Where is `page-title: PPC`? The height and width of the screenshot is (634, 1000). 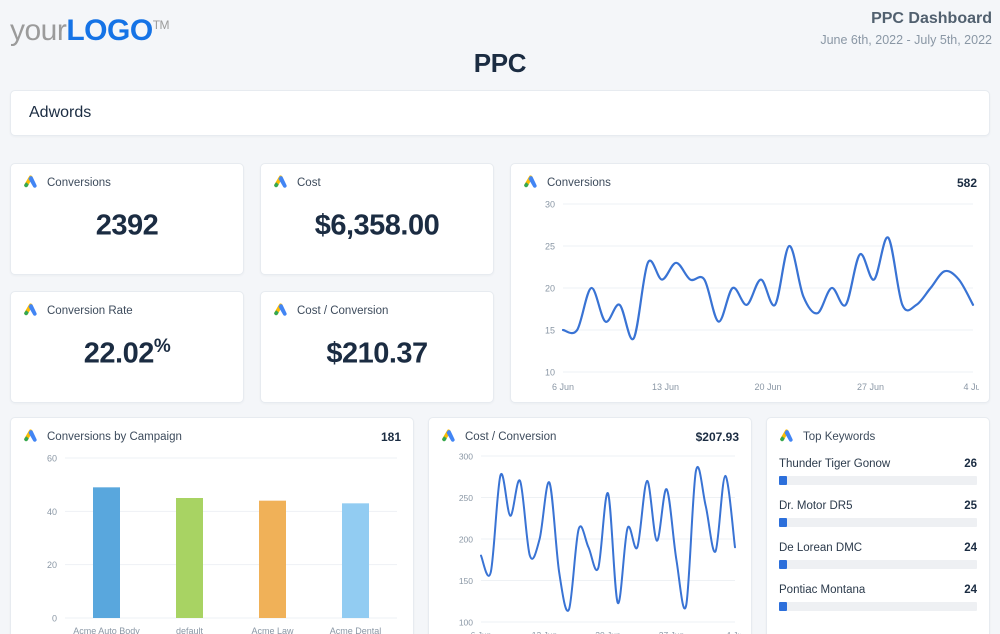 page-title: PPC is located at coordinates (500, 63).